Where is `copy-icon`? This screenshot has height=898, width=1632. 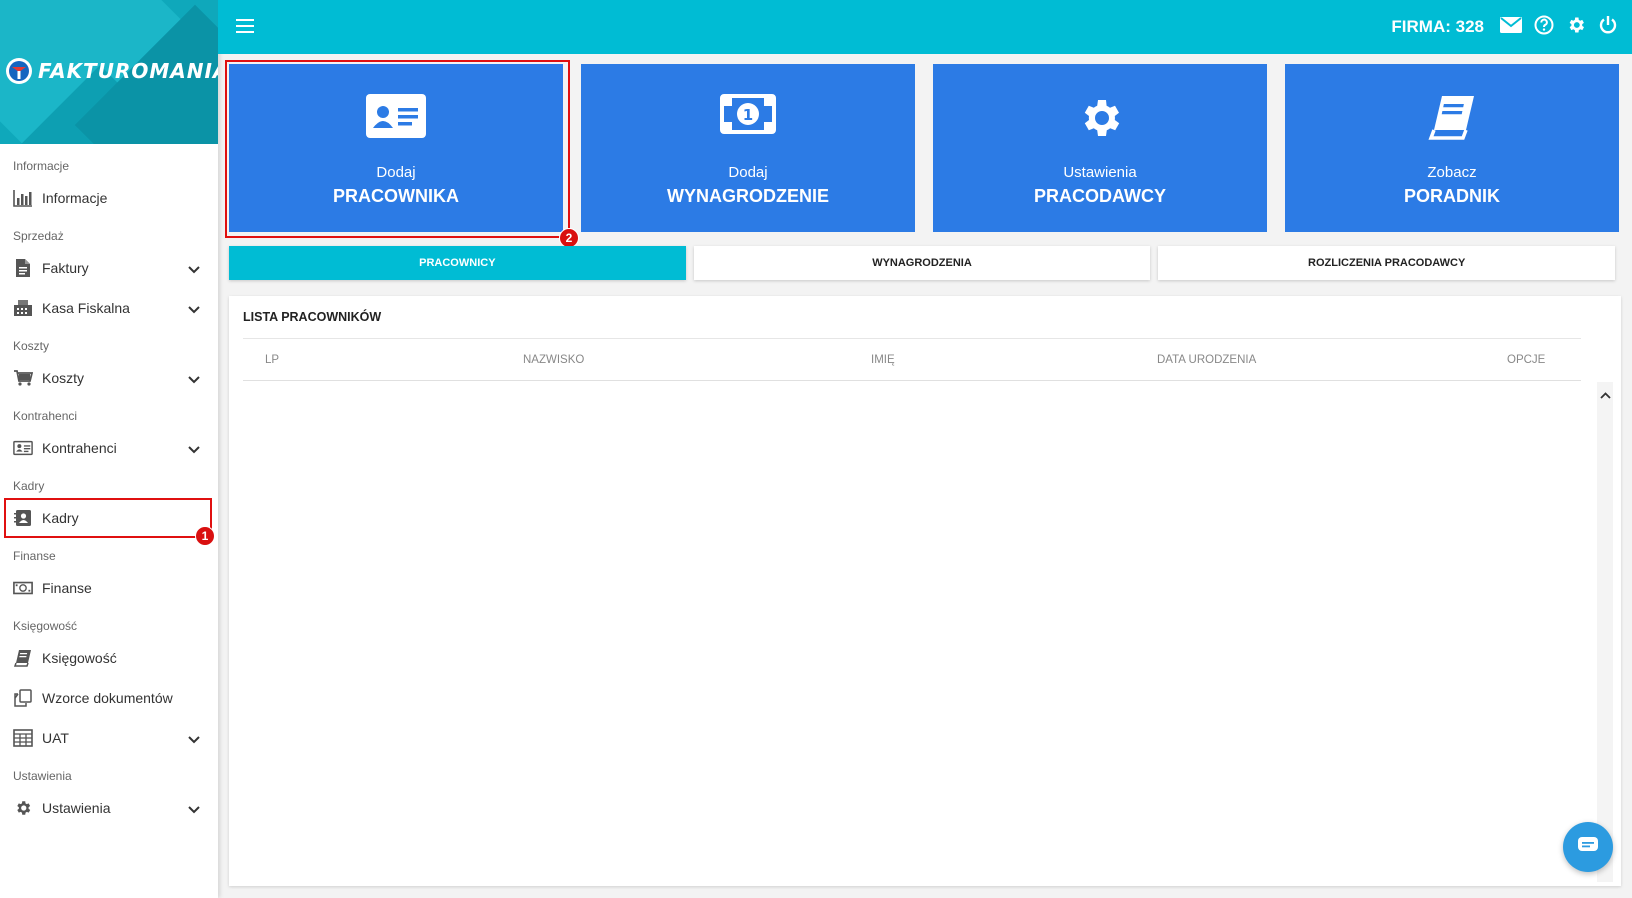
copy-icon is located at coordinates (23, 698).